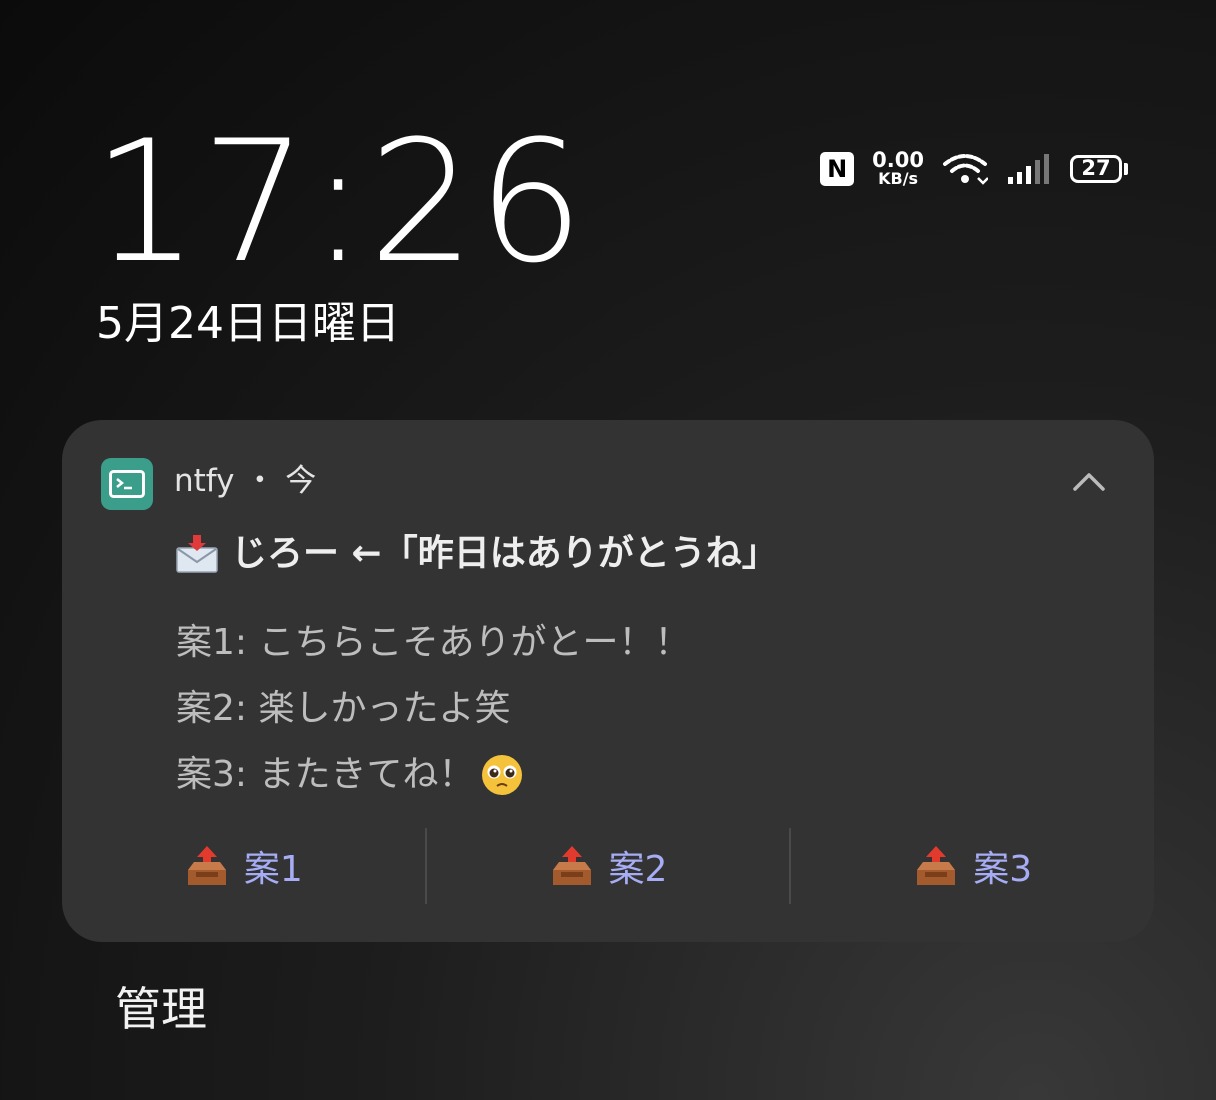 This screenshot has height=1100, width=1216. Describe the element at coordinates (898, 178) in the screenshot. I see `network-speed-unit: KB/s` at that location.